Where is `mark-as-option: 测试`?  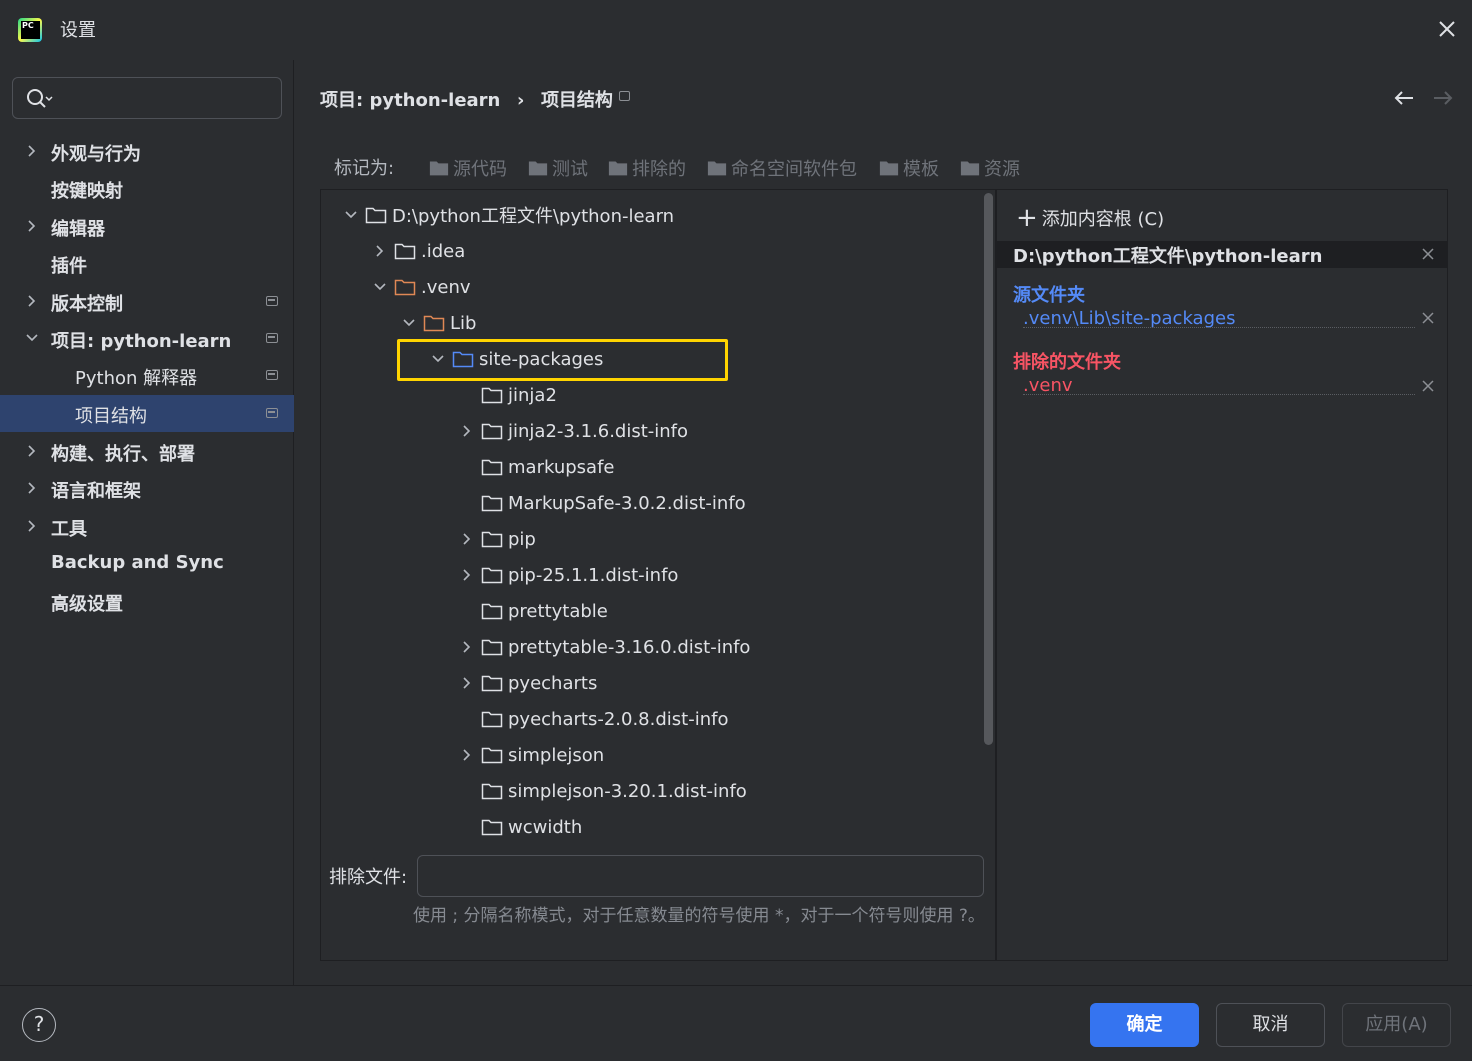 mark-as-option: 测试 is located at coordinates (558, 168).